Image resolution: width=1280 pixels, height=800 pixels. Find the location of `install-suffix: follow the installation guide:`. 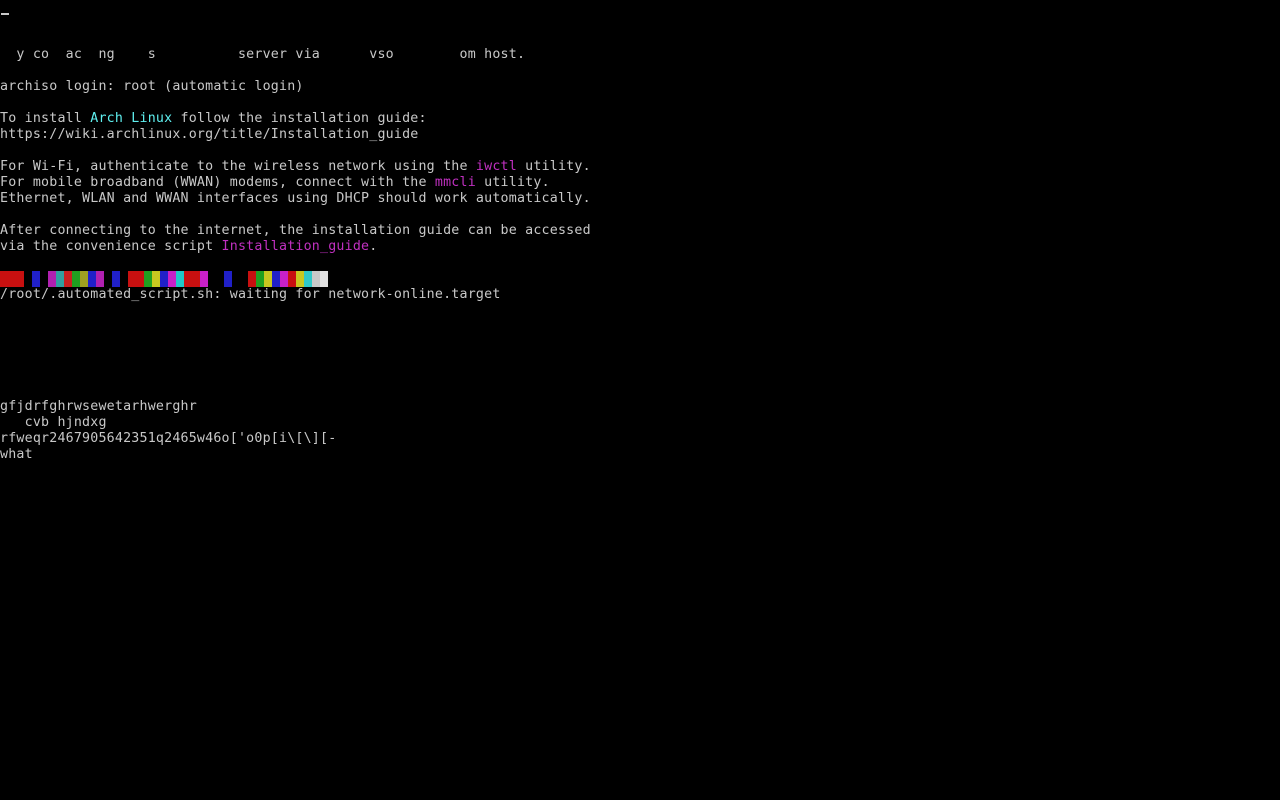

install-suffix: follow the installation guide: is located at coordinates (299, 118).